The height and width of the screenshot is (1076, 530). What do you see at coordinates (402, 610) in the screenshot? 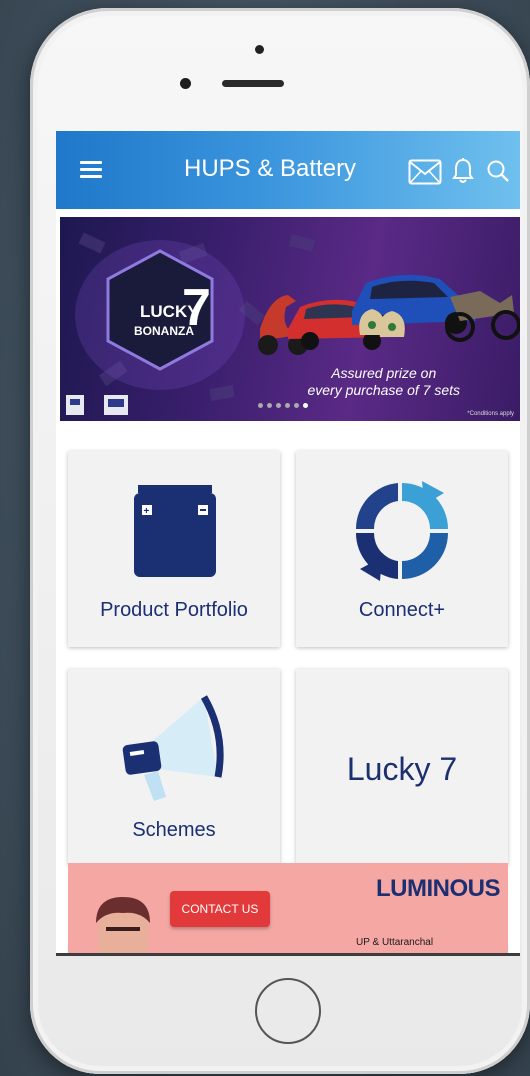
I see `tile-label: Connect+` at bounding box center [402, 610].